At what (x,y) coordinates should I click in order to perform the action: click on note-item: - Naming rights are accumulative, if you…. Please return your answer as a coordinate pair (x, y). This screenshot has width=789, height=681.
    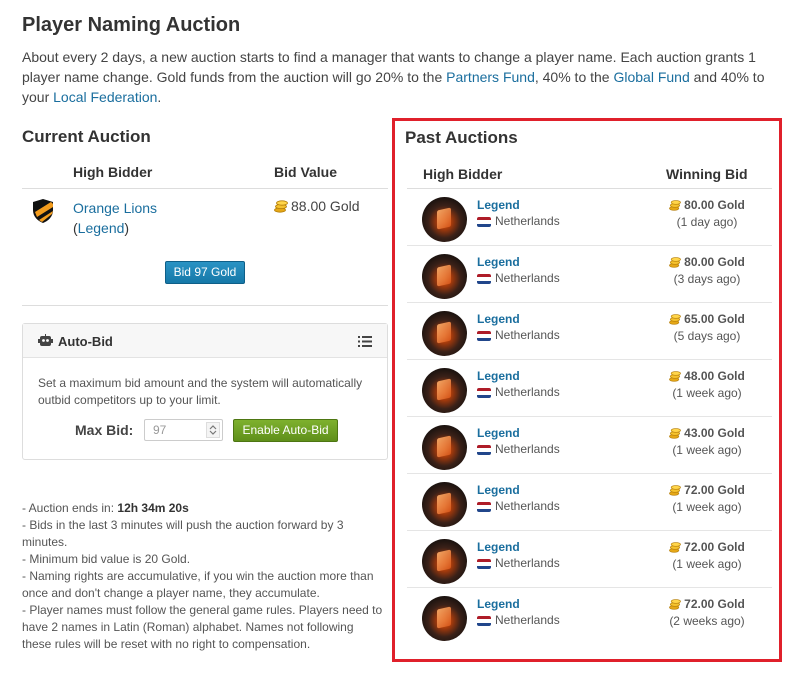
    Looking at the image, I should click on (198, 584).